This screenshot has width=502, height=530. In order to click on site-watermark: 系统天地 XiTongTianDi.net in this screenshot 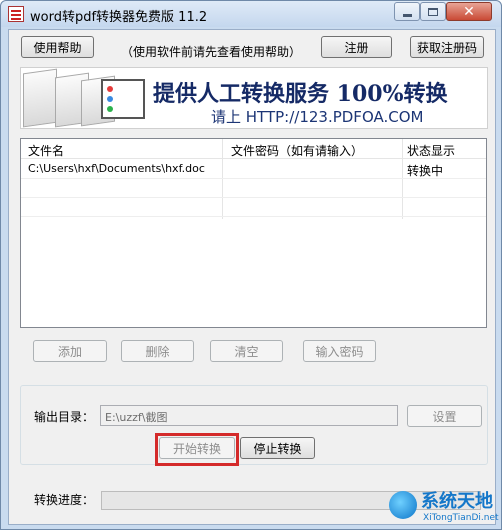, I will do `click(442, 506)`.